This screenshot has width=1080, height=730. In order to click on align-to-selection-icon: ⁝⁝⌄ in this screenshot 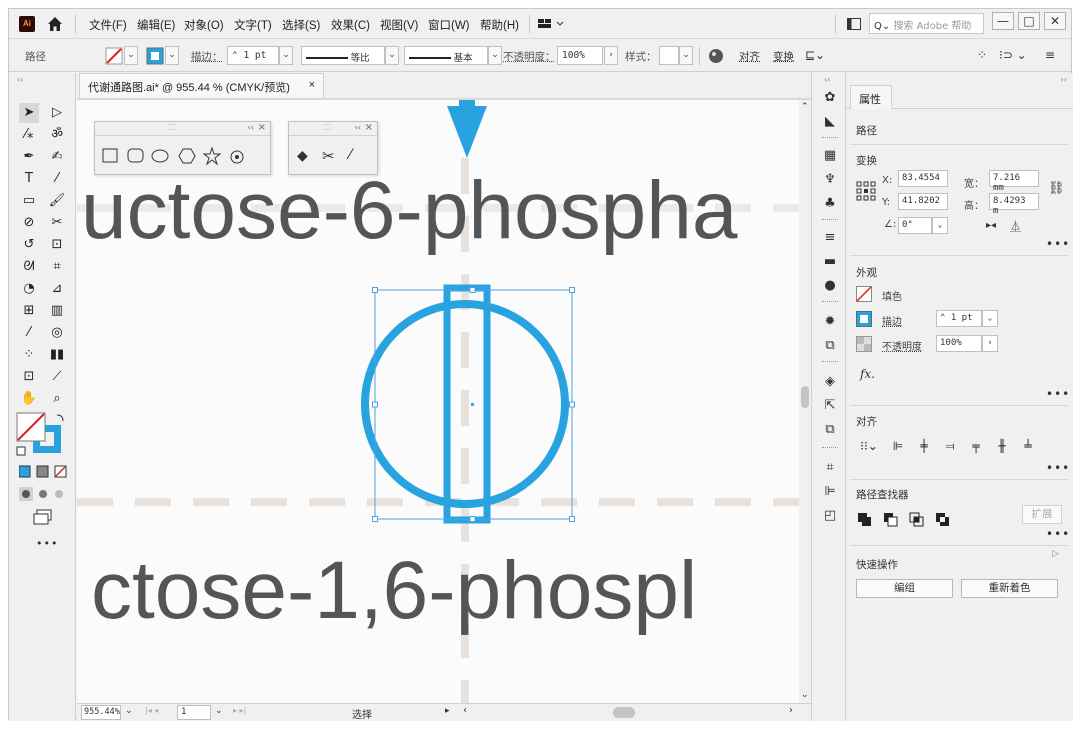, I will do `click(869, 446)`.